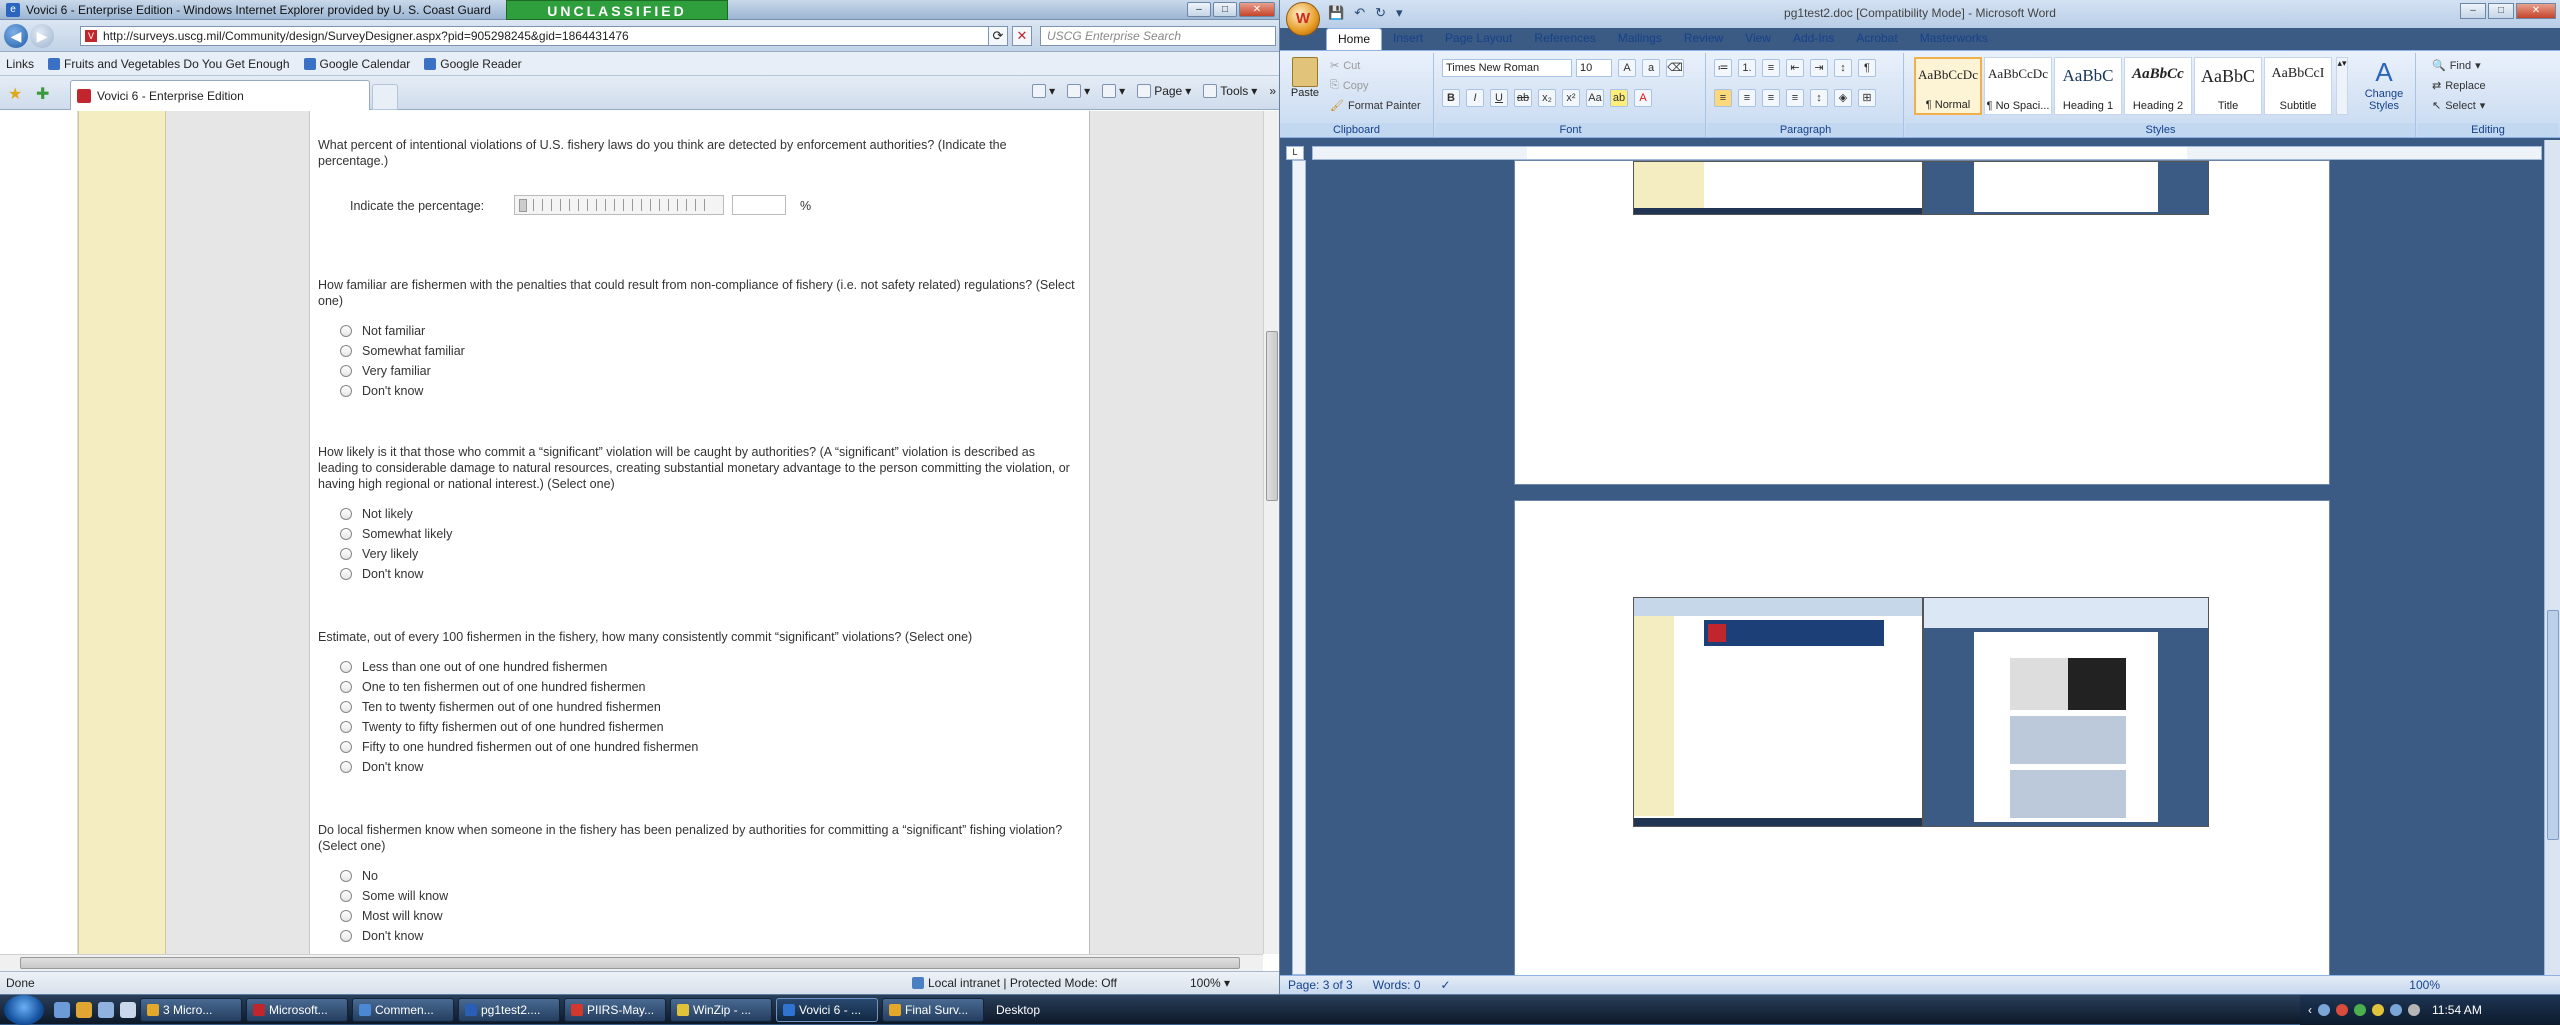  What do you see at coordinates (473, 64) in the screenshot?
I see `favorite-link-3: Google Reader` at bounding box center [473, 64].